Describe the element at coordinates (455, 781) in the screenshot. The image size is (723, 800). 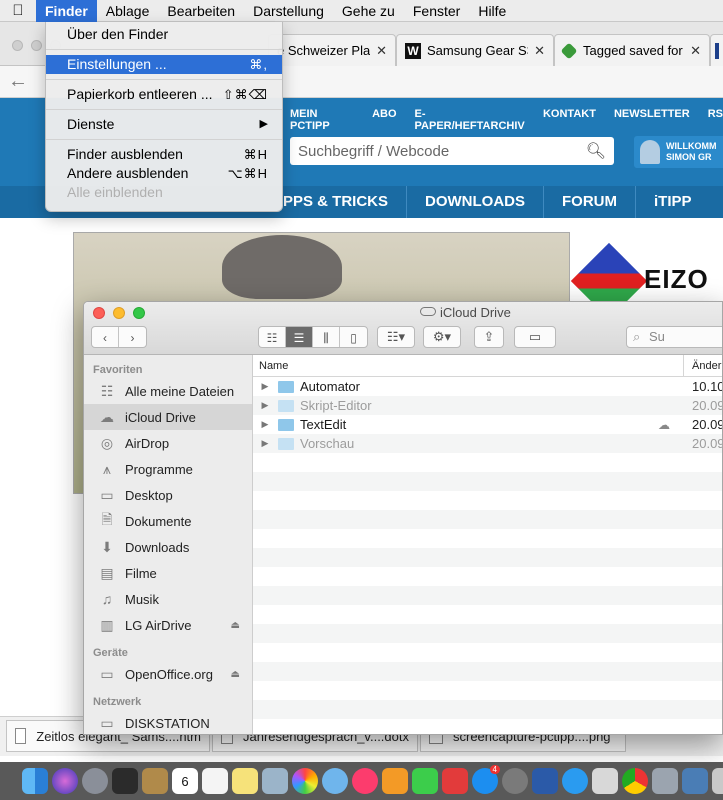
I see `photobooth-dock-icon` at that location.